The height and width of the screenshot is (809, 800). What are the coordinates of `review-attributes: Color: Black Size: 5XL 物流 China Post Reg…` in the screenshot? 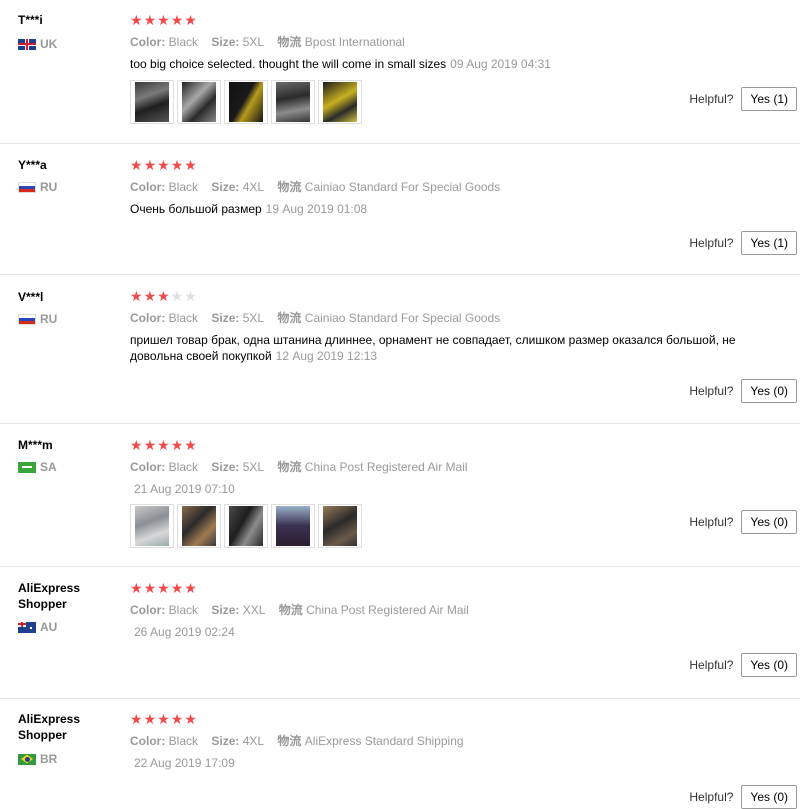 It's located at (460, 467).